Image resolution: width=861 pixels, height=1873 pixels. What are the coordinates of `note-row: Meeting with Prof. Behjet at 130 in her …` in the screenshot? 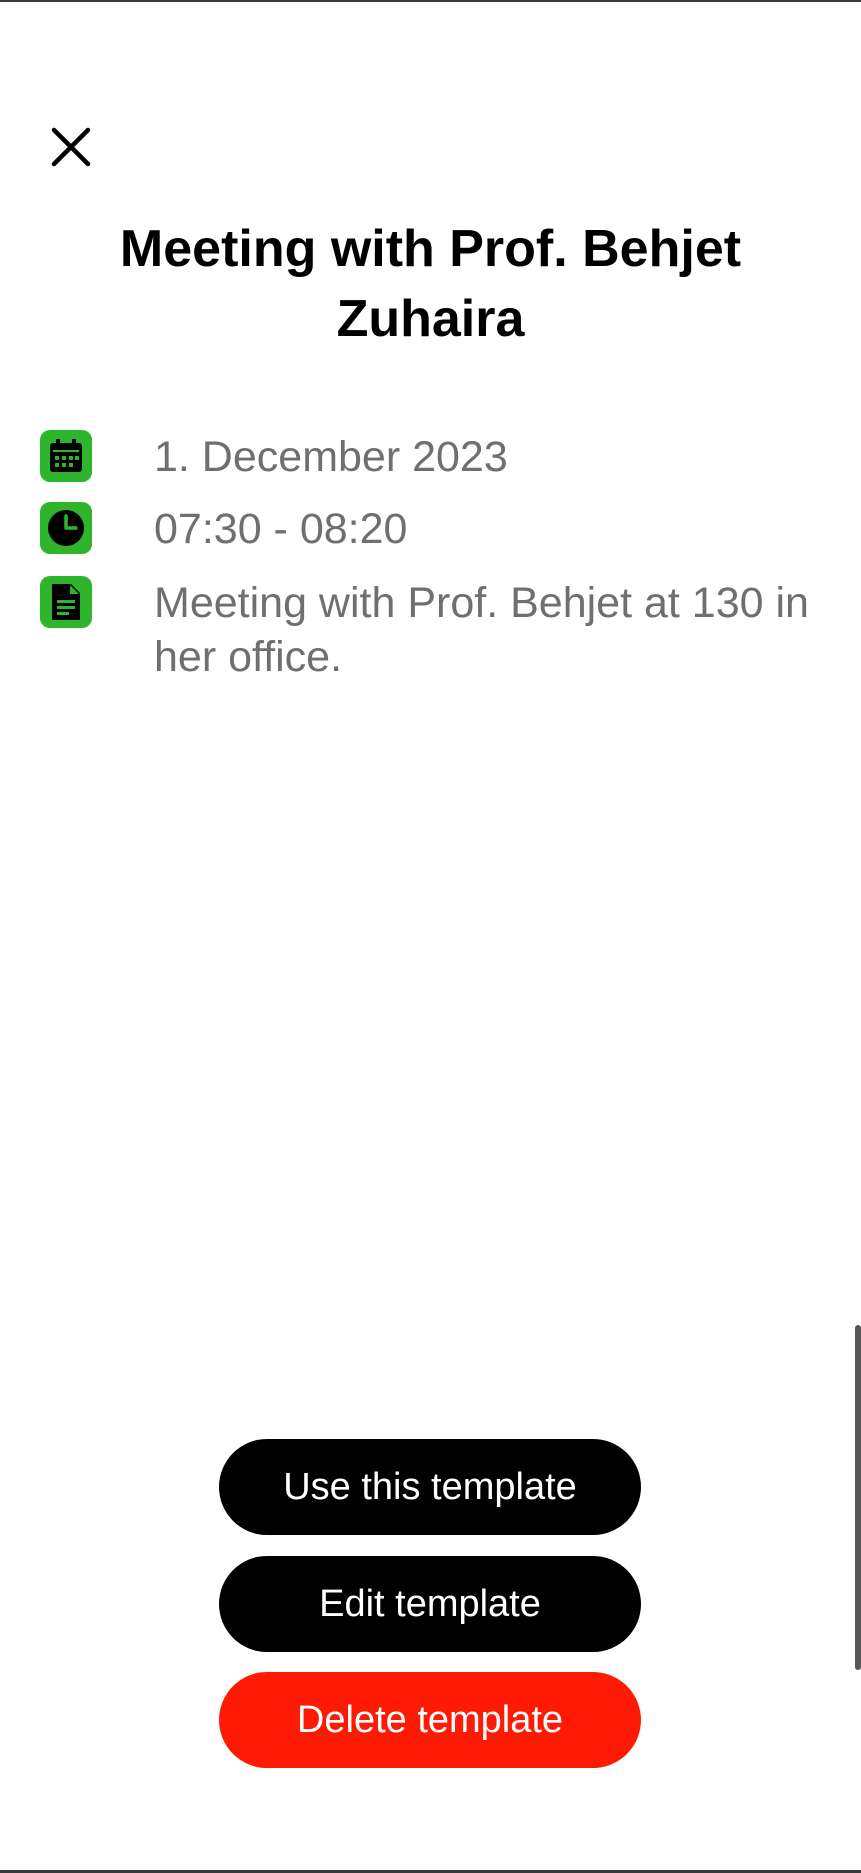 It's located at (450, 630).